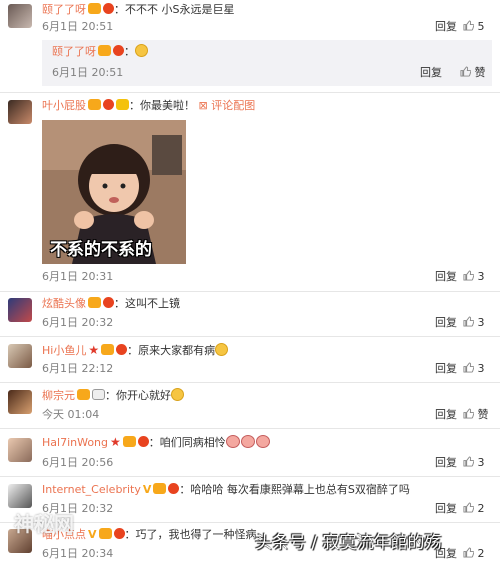  Describe the element at coordinates (115, 442) in the screenshot. I see `star-badge-icon: ★` at that location.